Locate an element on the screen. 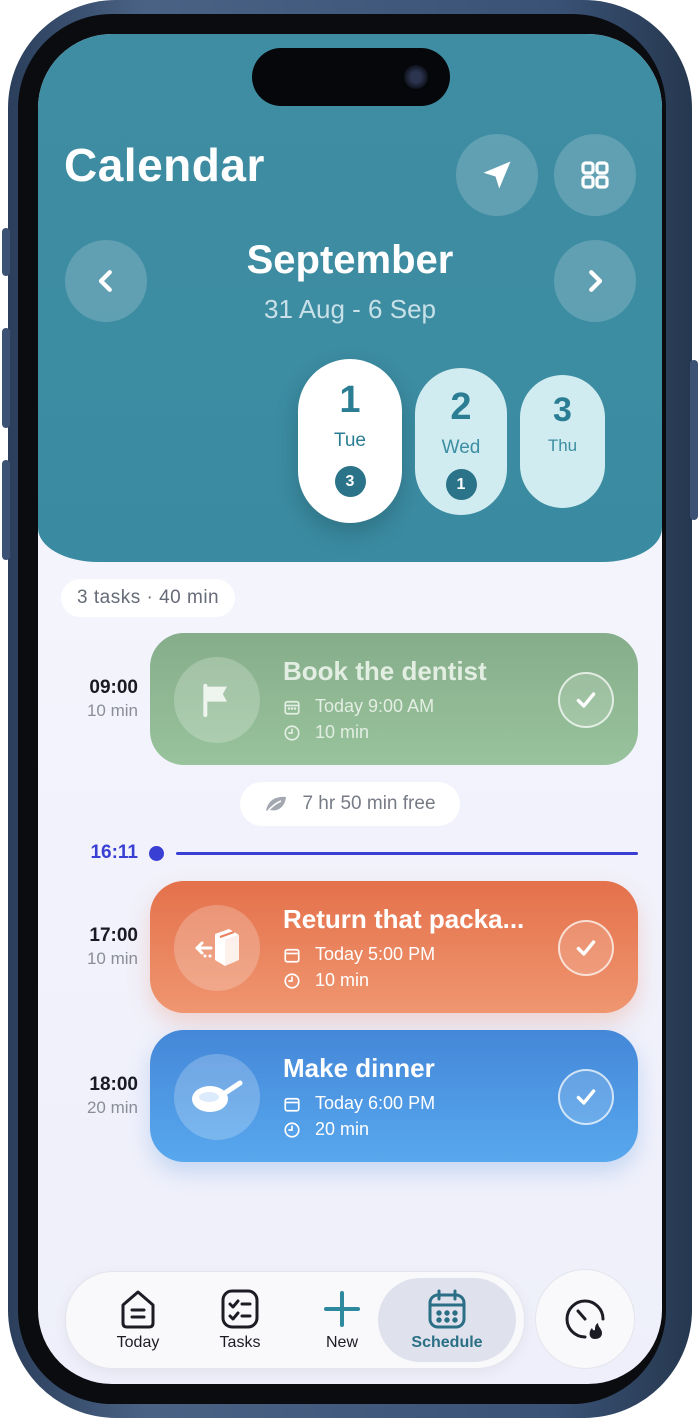  power-button is located at coordinates (694, 440).